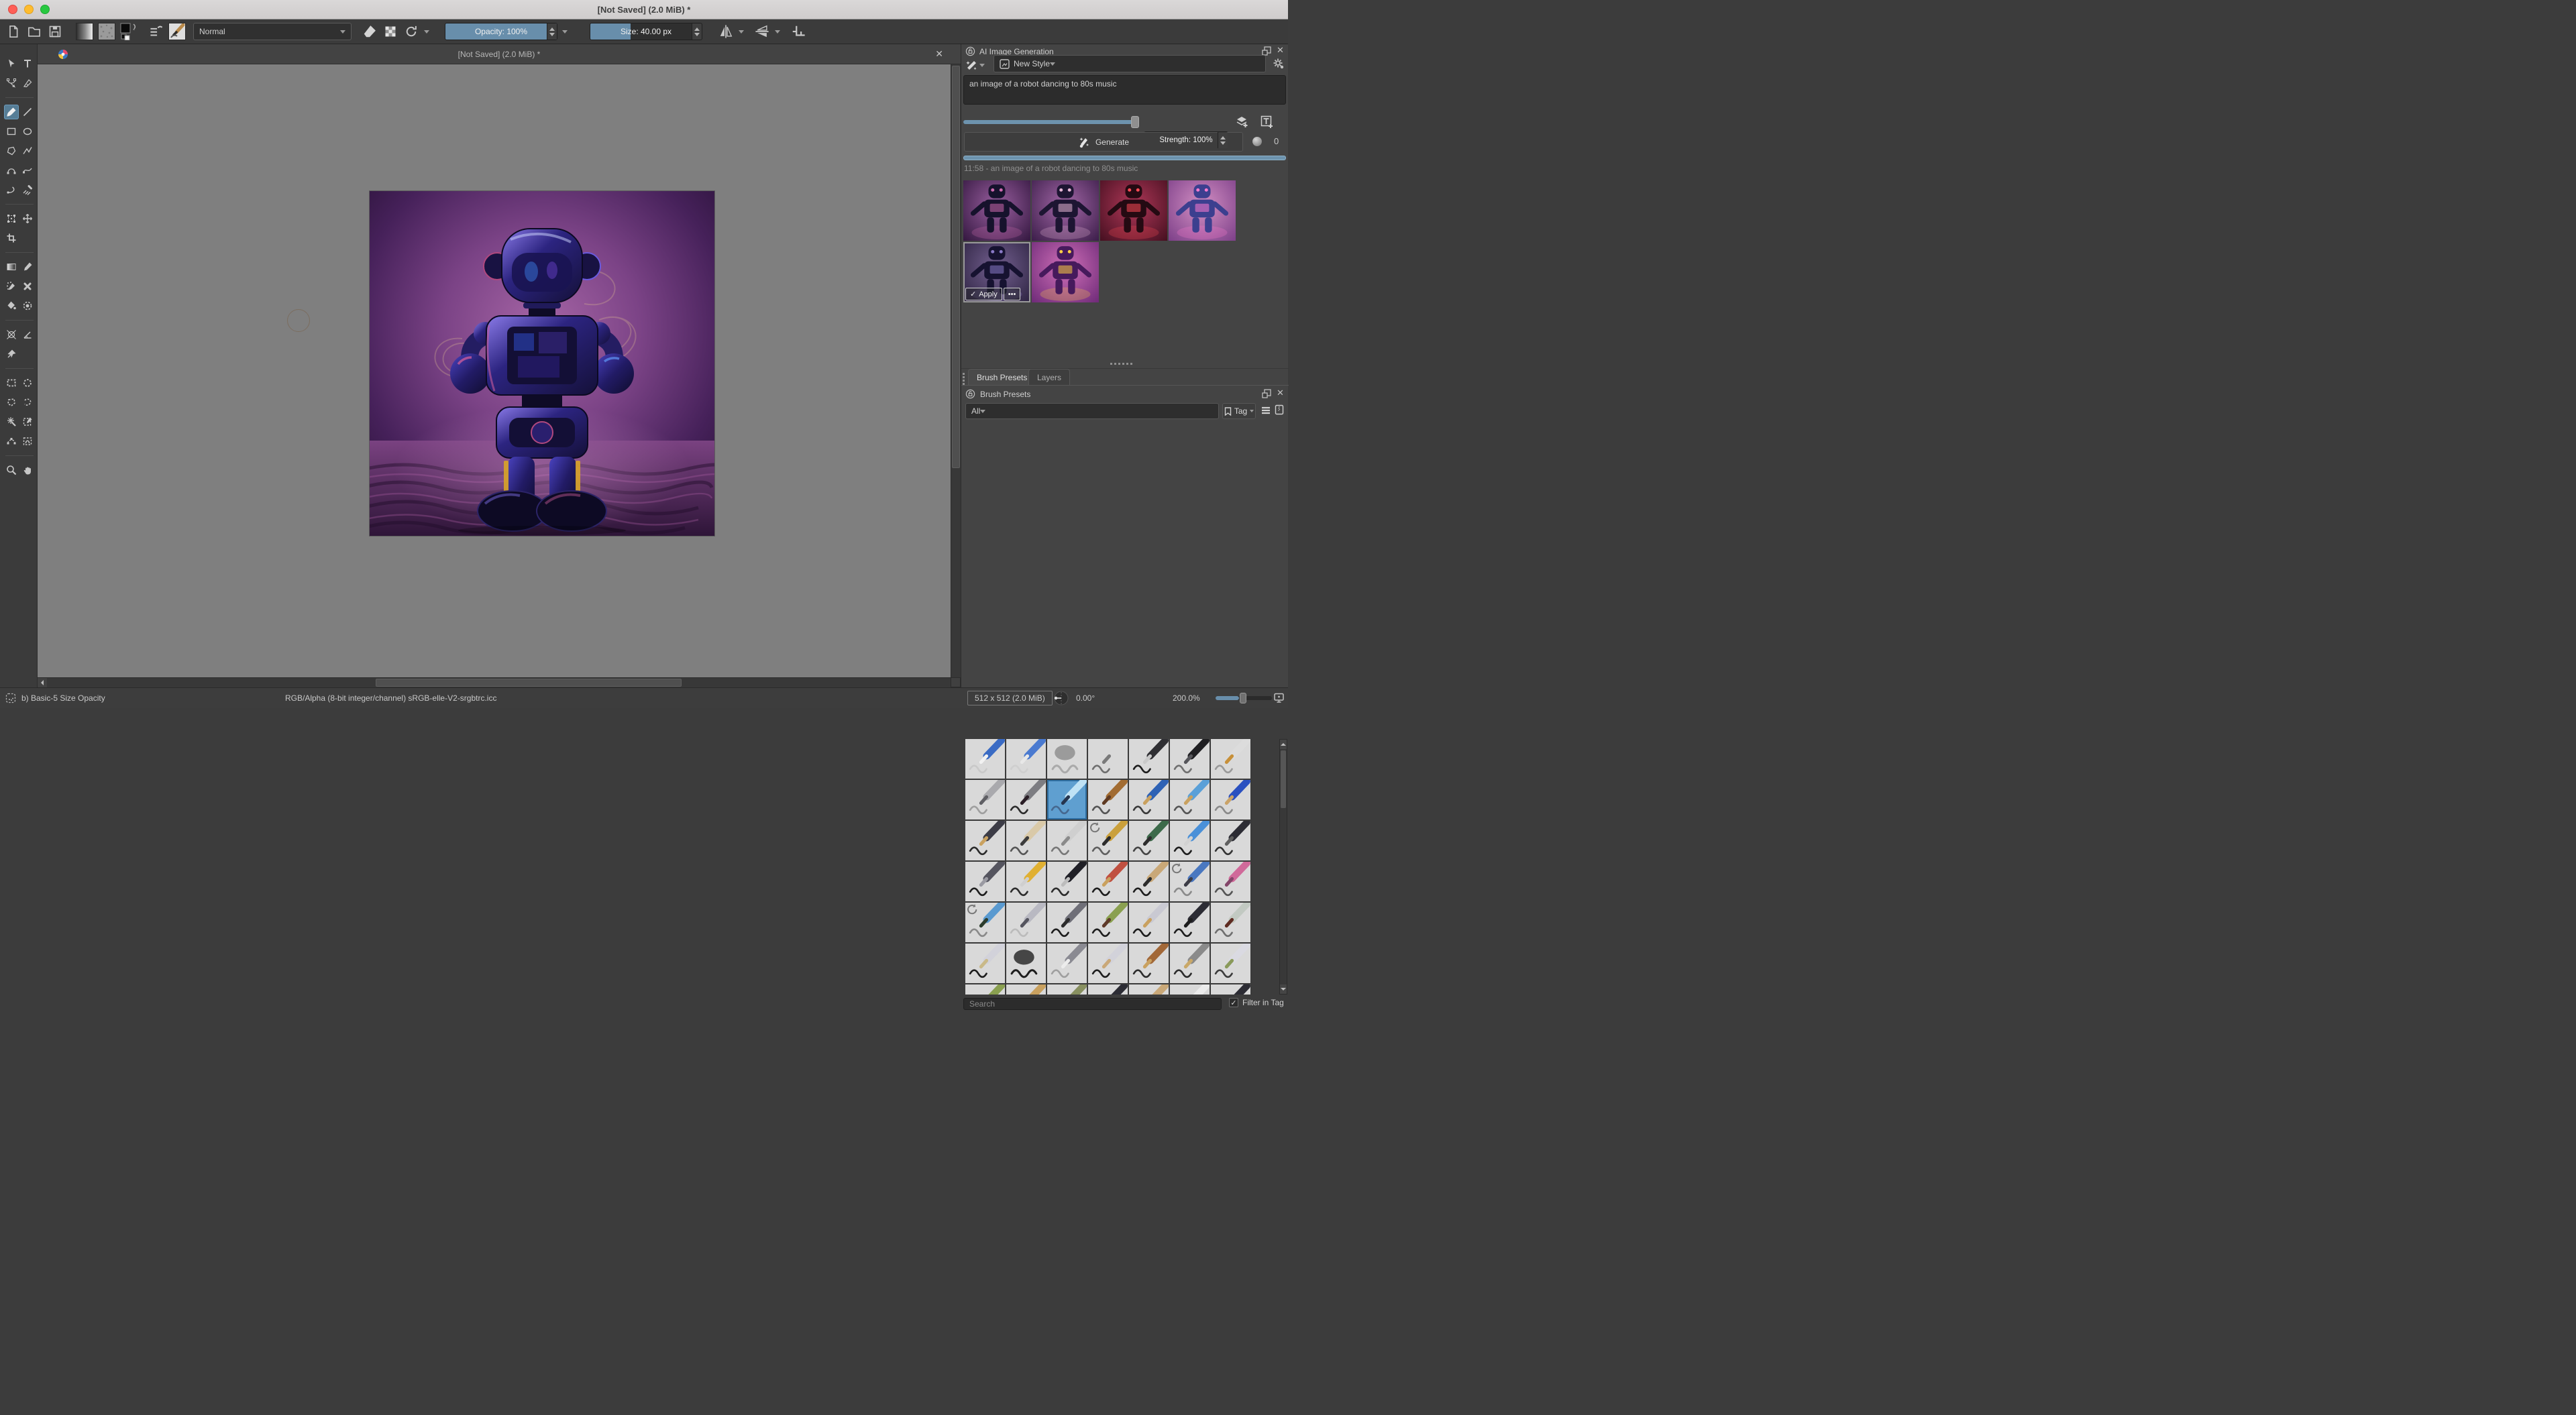 Image resolution: width=2576 pixels, height=1415 pixels. What do you see at coordinates (11, 112) in the screenshot?
I see `tool-freehand-brush` at bounding box center [11, 112].